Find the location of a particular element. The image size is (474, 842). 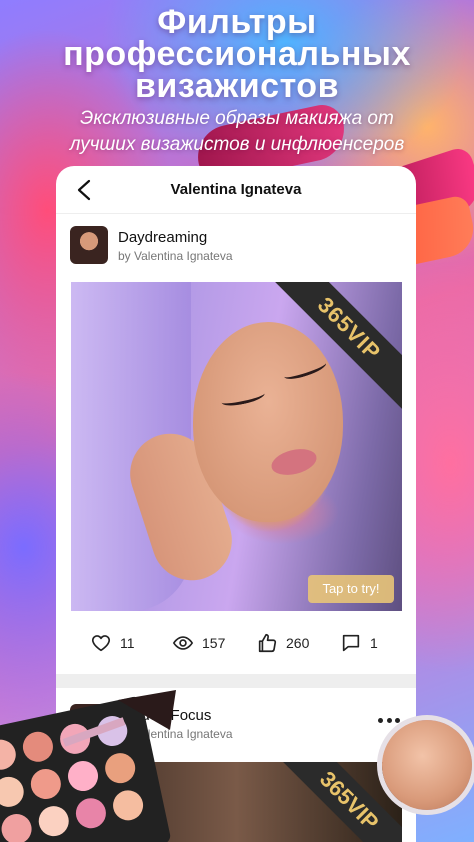

feed-divider is located at coordinates (236, 681).